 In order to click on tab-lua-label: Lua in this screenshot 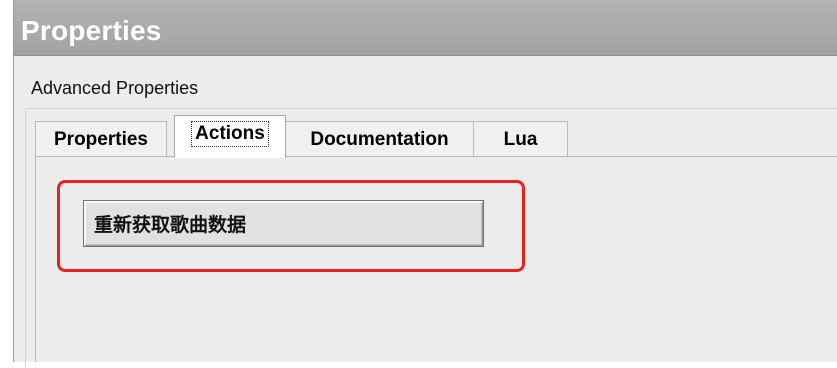, I will do `click(520, 139)`.